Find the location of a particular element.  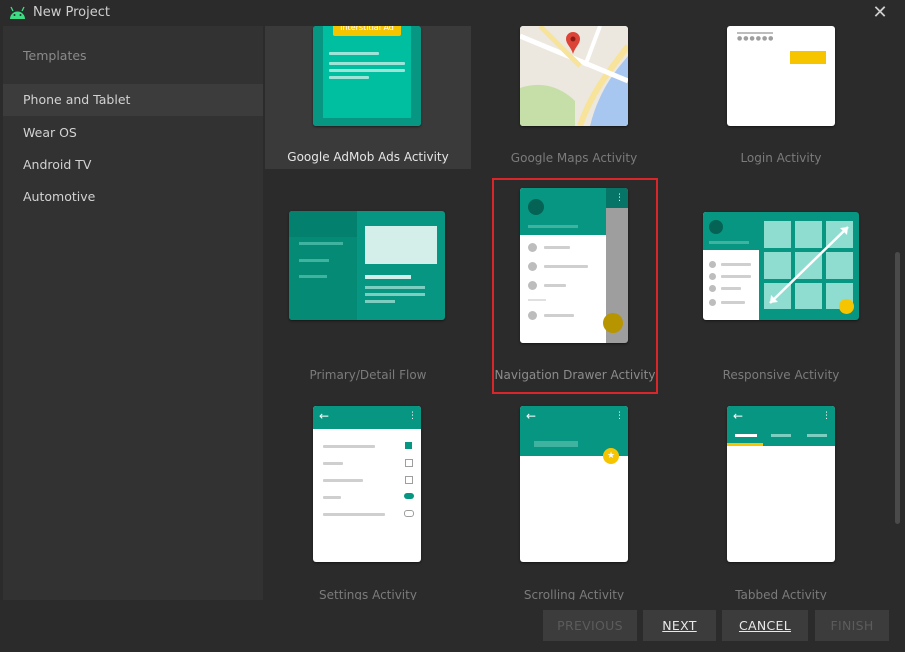

scrolling-preview: ← ⋮ ★ is located at coordinates (574, 484).